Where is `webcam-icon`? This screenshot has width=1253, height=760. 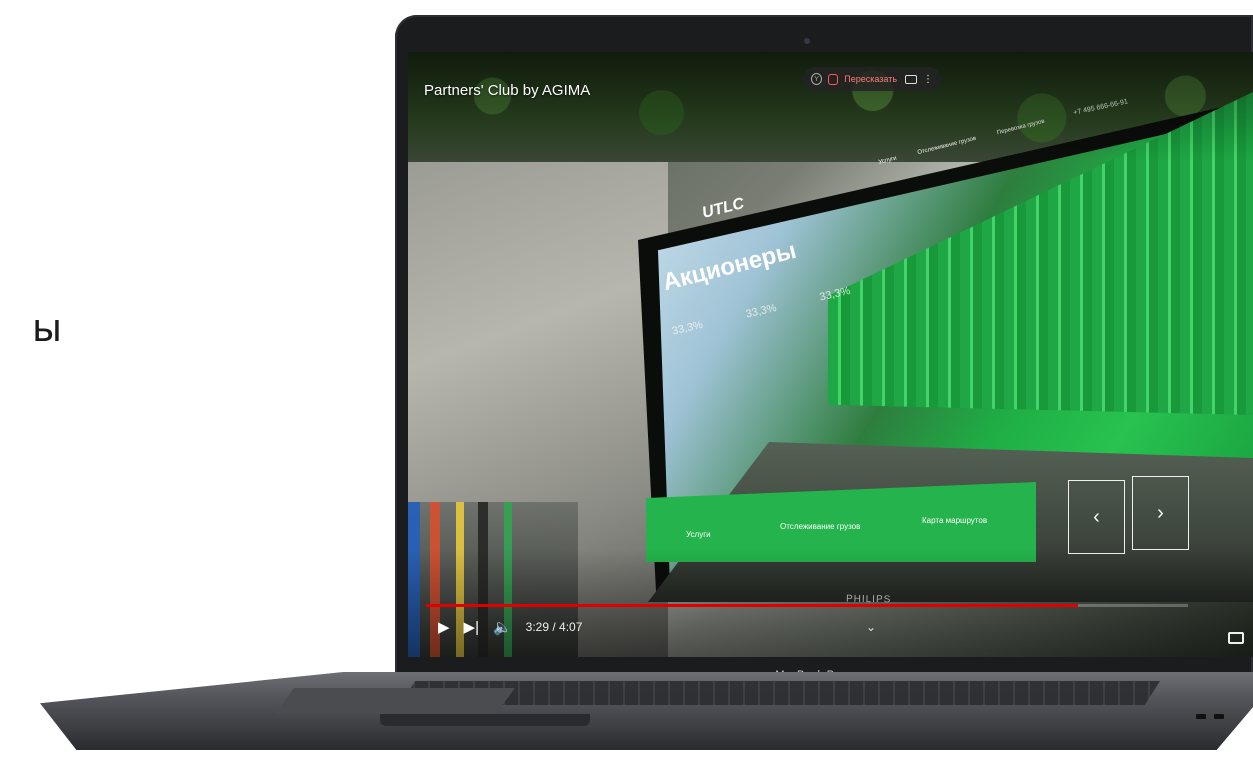
webcam-icon is located at coordinates (807, 41).